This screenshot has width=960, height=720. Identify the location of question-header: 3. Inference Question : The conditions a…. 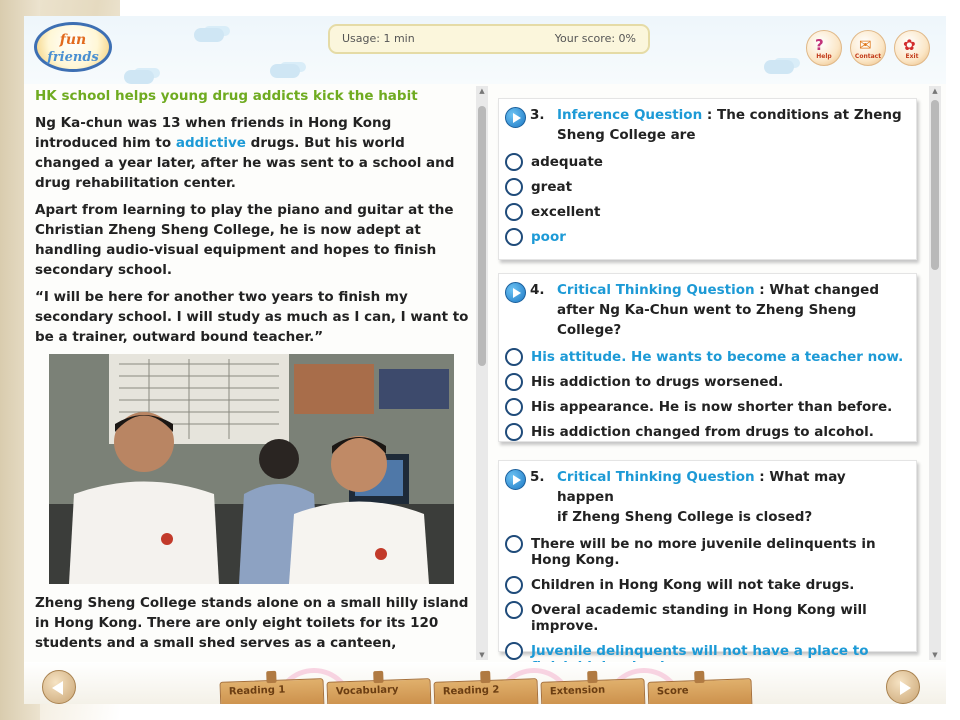
(705, 125).